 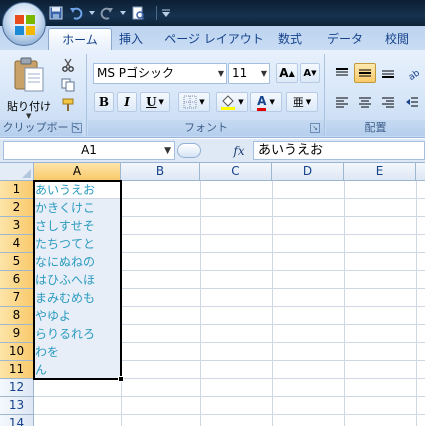 What do you see at coordinates (156, 13) in the screenshot?
I see `qat-separator` at bounding box center [156, 13].